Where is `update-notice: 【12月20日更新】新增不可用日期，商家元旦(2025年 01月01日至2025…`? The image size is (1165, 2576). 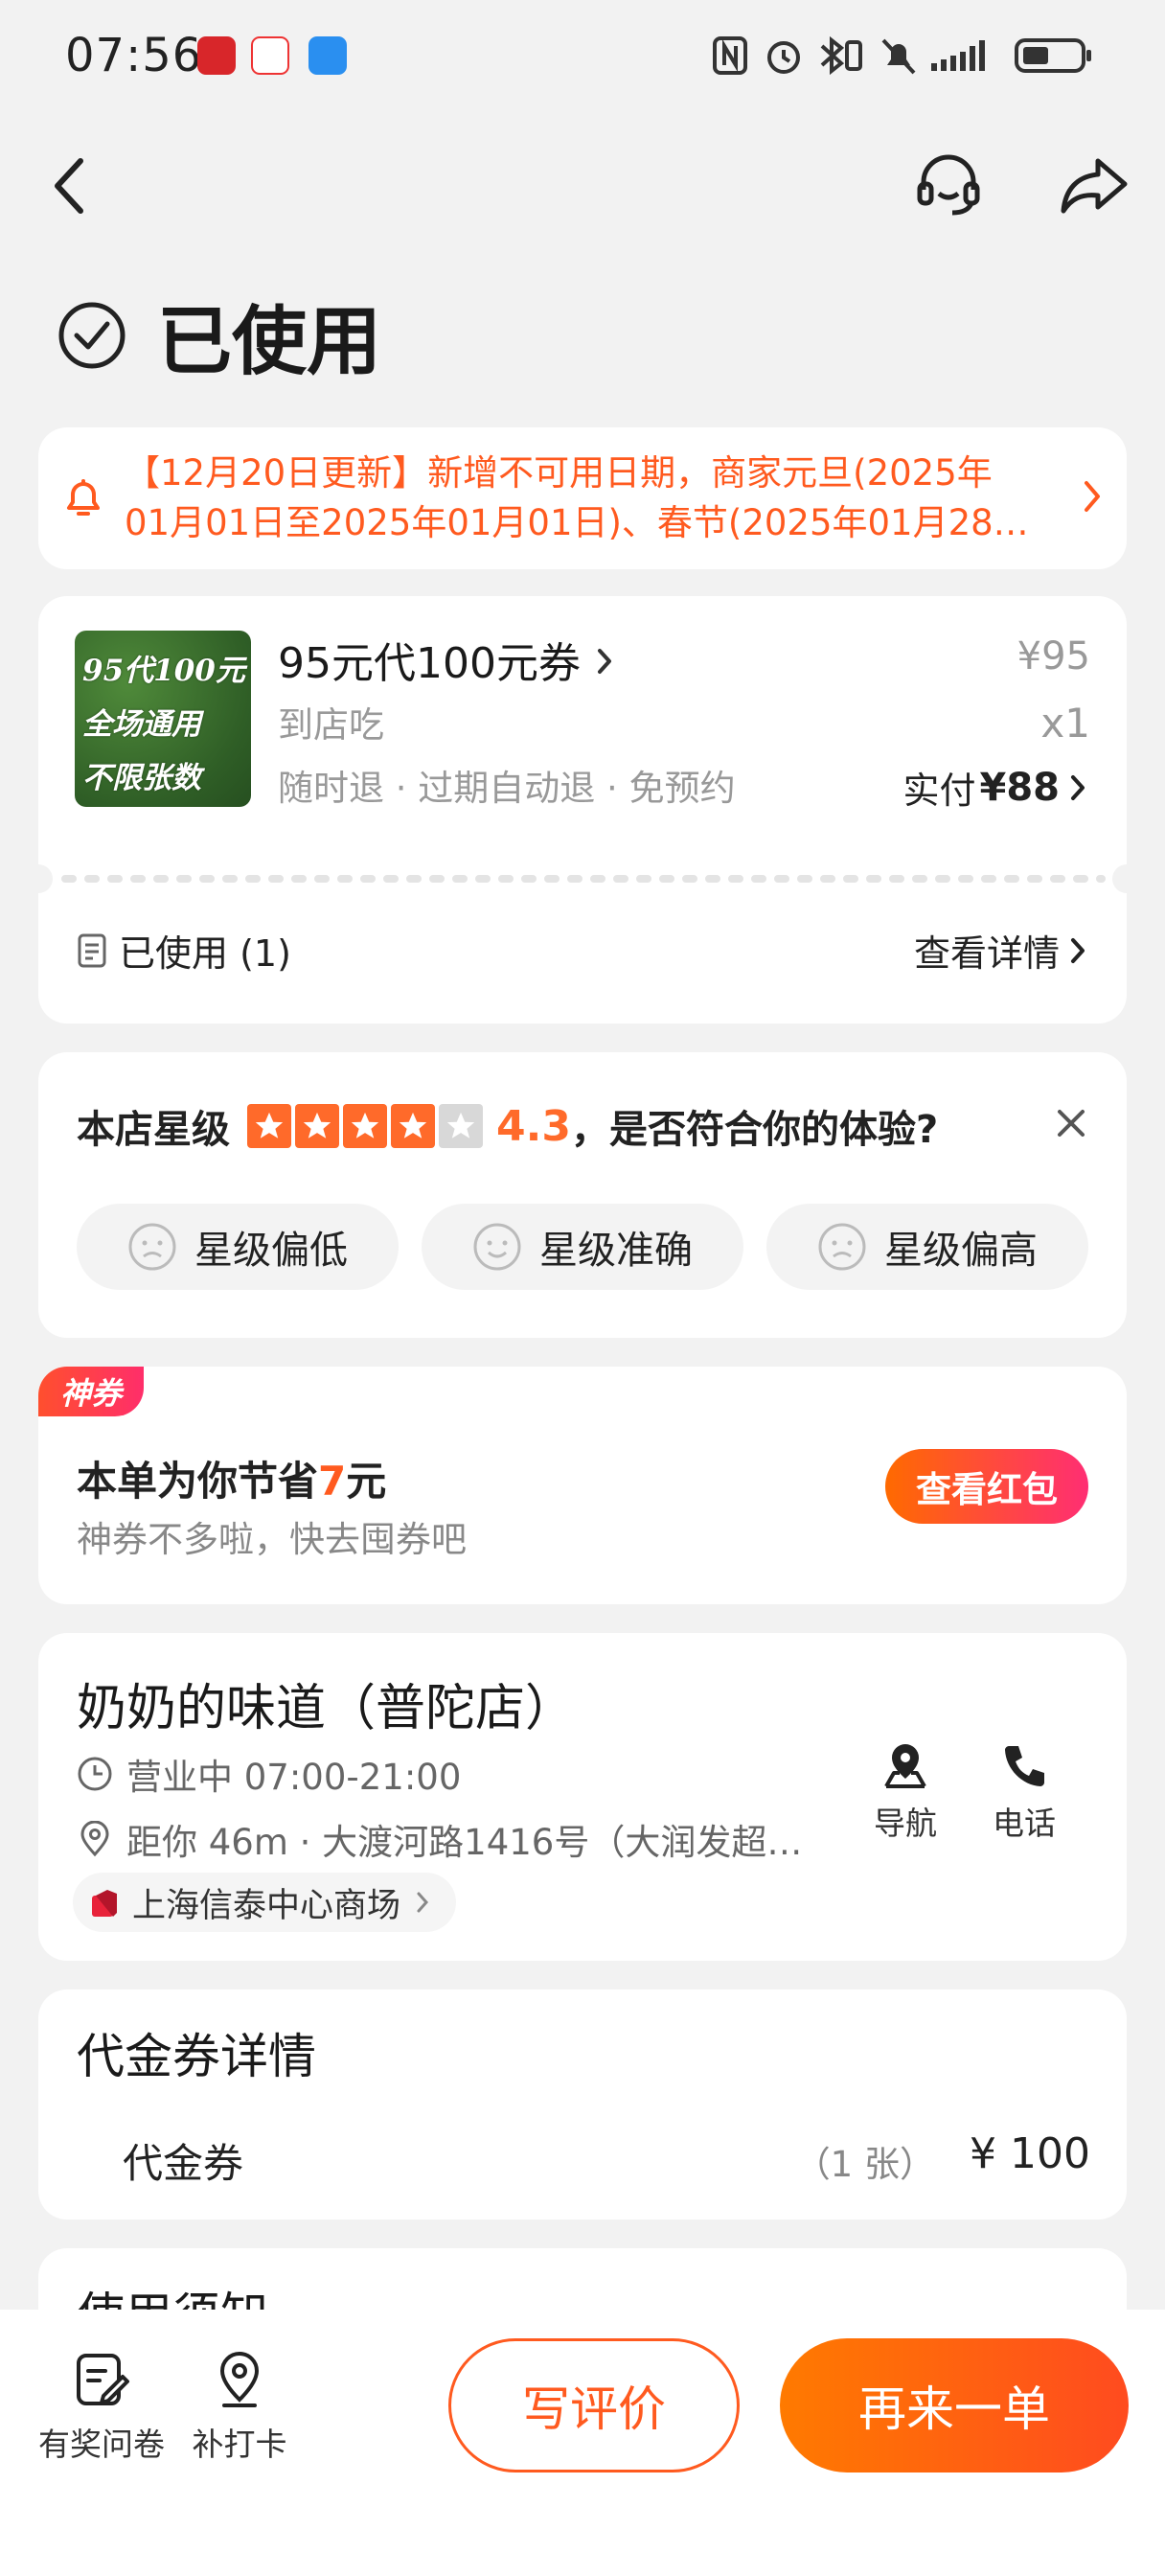
update-notice: 【12月20日更新】新增不可用日期，商家元旦(2025年 01月01日至2025… is located at coordinates (582, 498).